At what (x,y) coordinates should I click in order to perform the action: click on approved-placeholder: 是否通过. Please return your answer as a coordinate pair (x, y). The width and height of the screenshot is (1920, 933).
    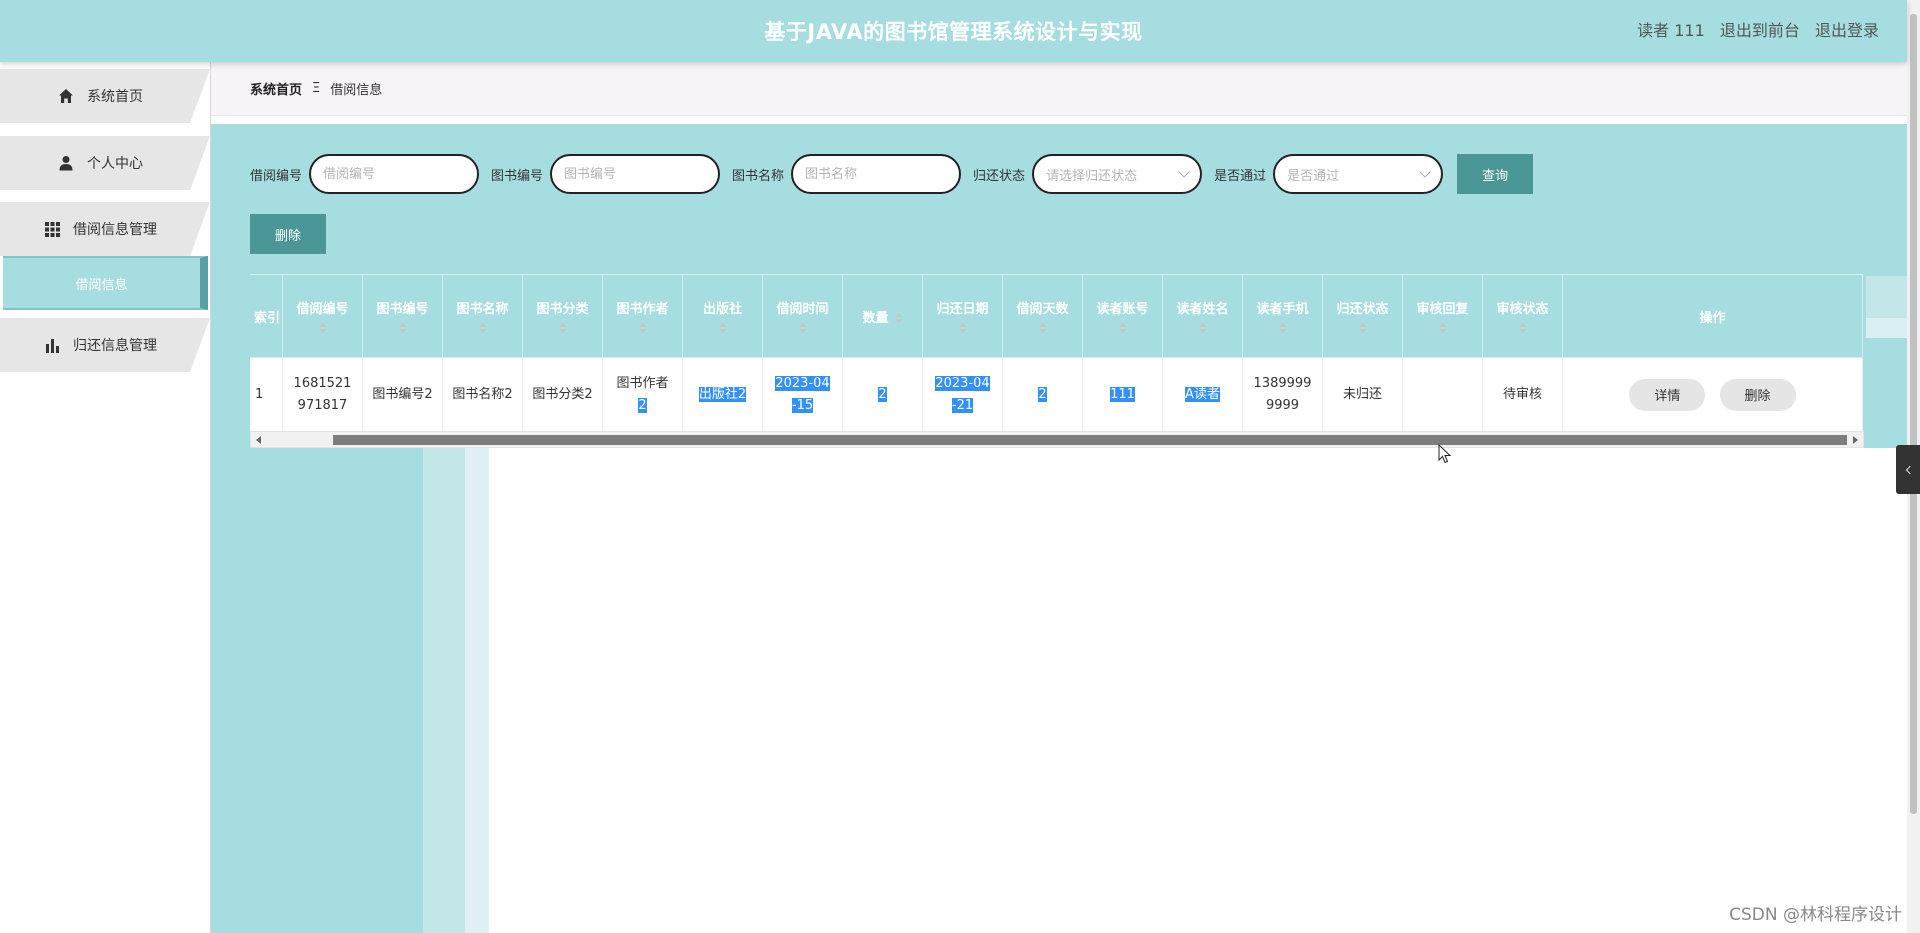
    Looking at the image, I should click on (1313, 176).